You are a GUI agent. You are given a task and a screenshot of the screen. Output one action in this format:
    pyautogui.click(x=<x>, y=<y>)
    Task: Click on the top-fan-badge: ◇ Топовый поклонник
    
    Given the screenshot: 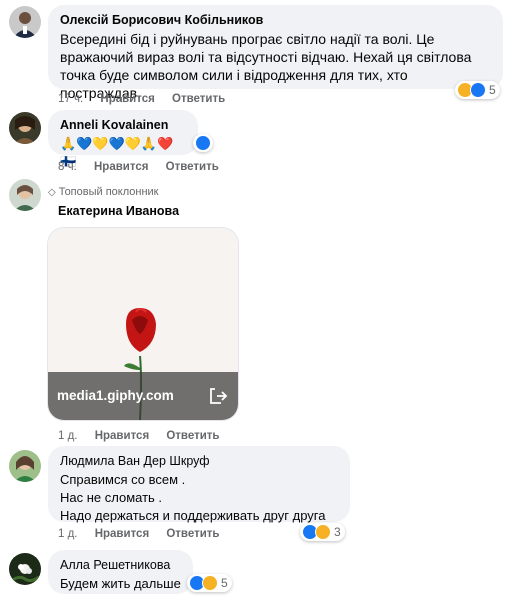 What is the action you would take?
    pyautogui.click(x=103, y=192)
    